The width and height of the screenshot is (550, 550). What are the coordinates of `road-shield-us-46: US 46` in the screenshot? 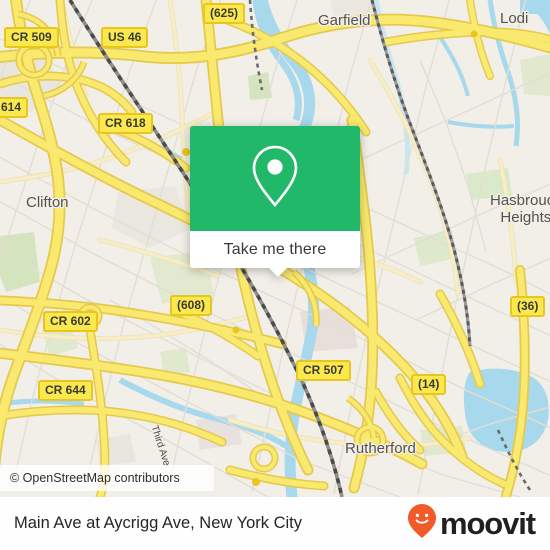 It's located at (125, 37).